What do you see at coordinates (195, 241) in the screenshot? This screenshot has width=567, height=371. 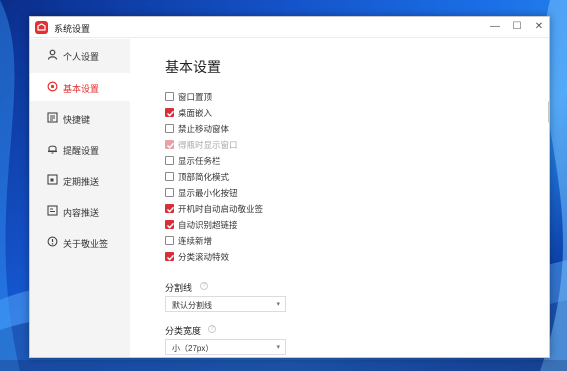 I see `option-label: 连续新增` at bounding box center [195, 241].